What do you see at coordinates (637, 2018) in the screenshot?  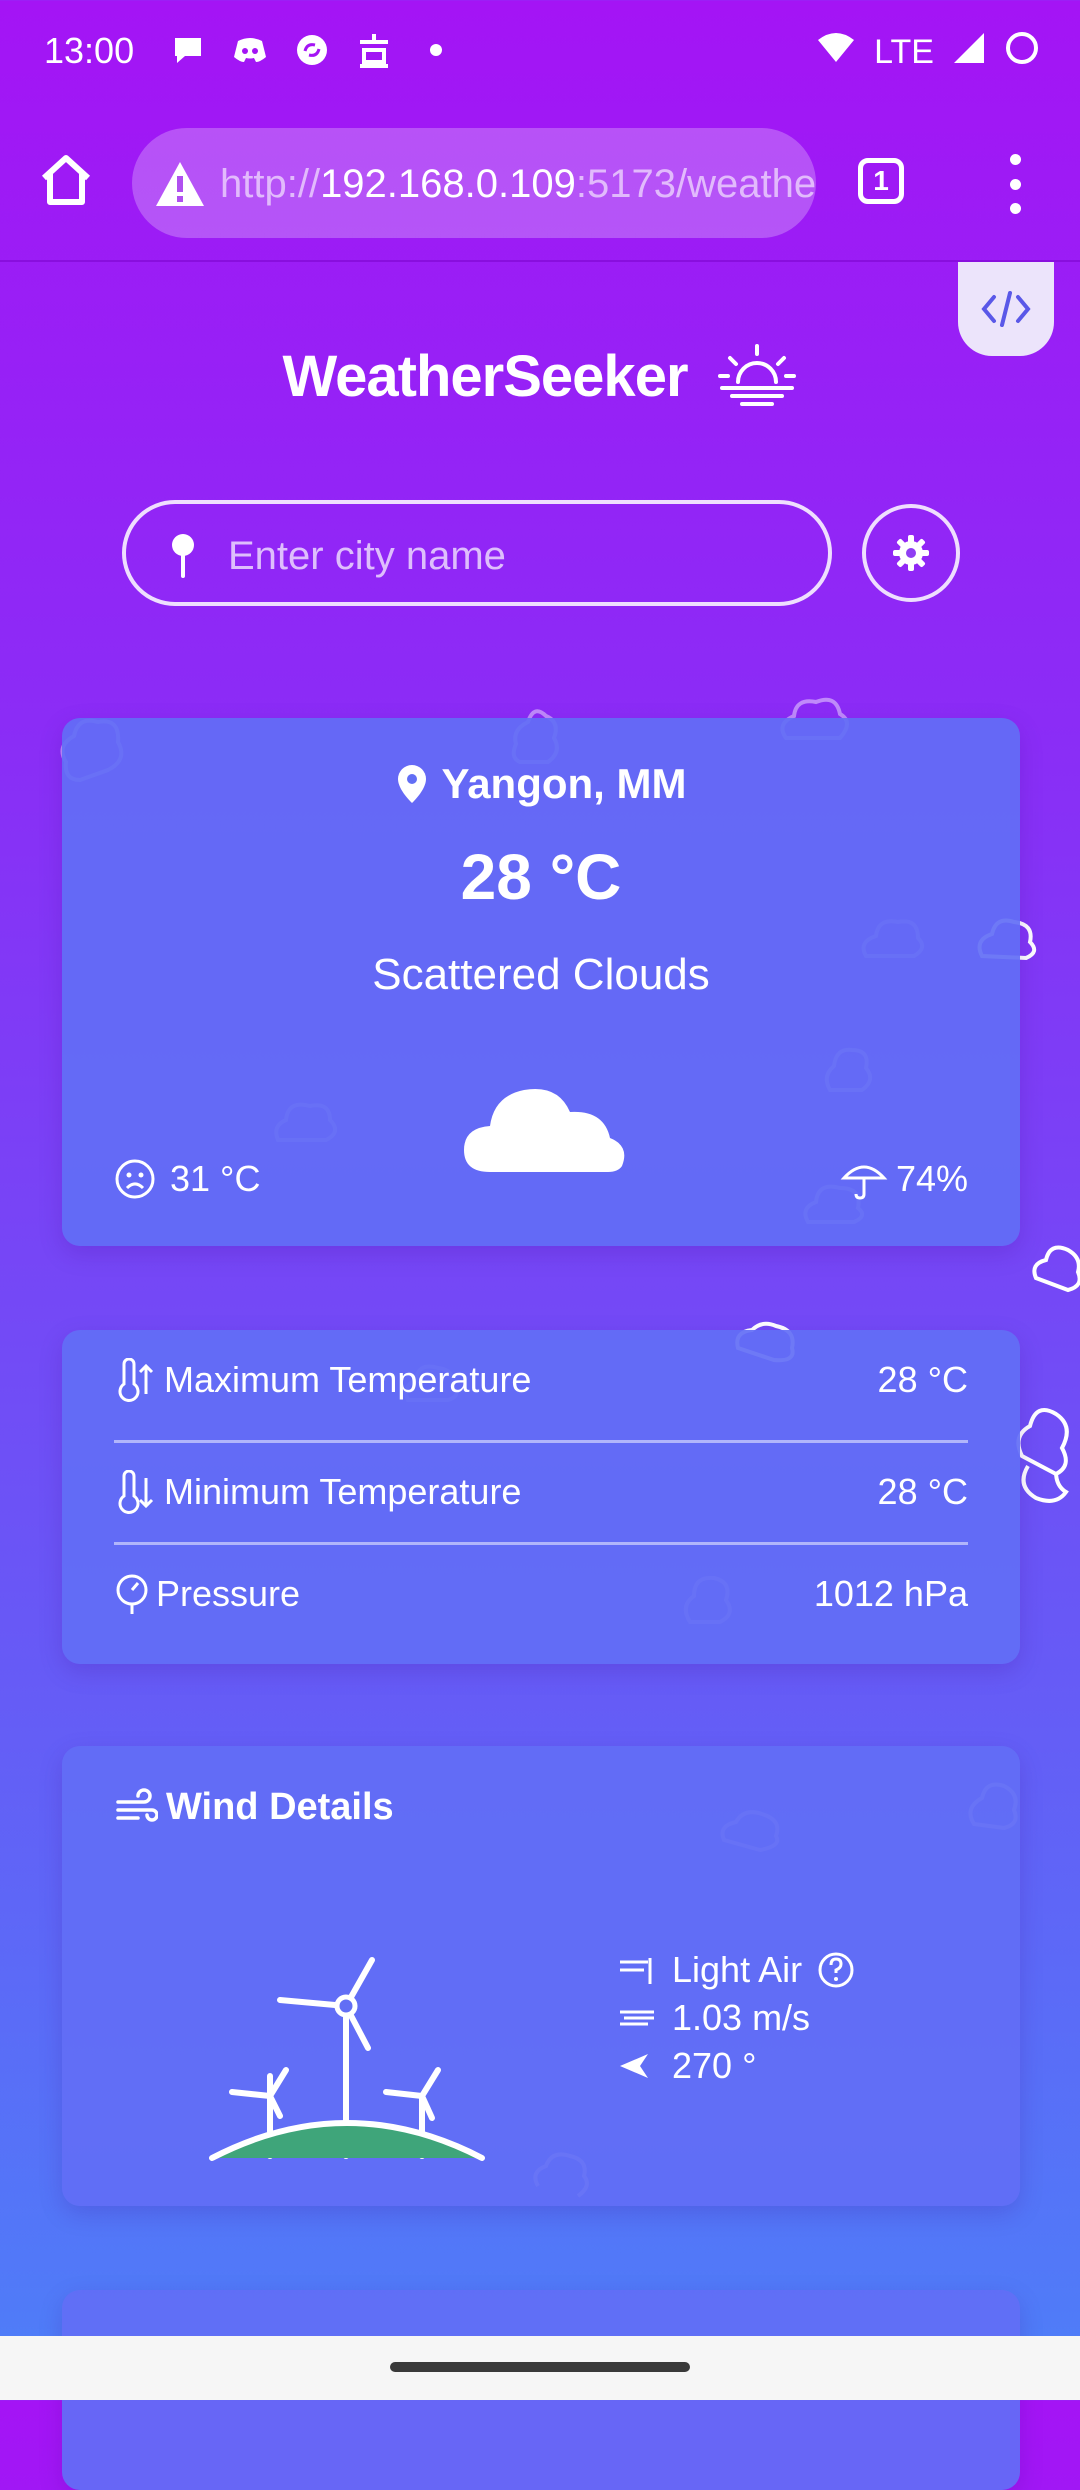 I see `speed-lines-icon` at bounding box center [637, 2018].